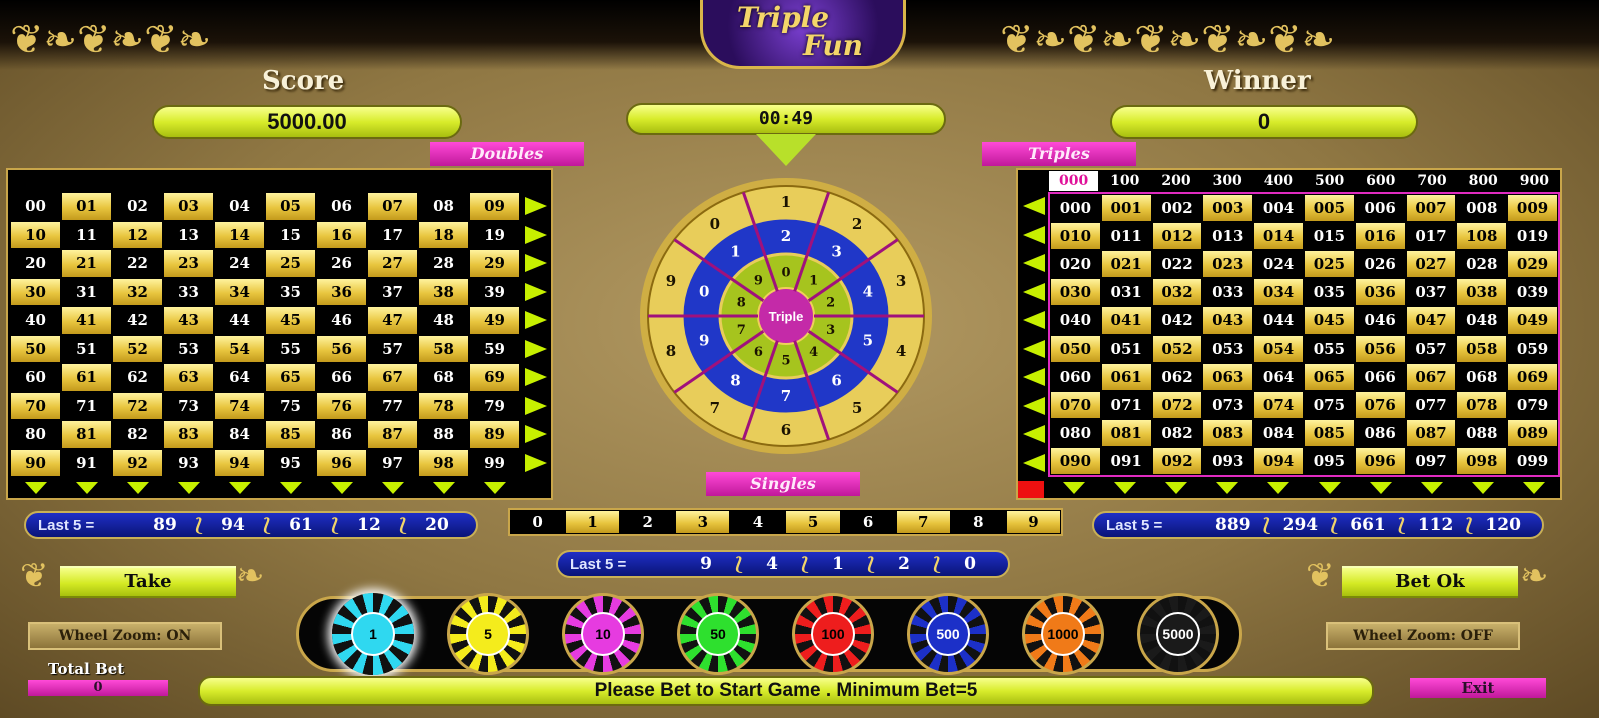  I want to click on doubles-cell: 36, so click(341, 291).